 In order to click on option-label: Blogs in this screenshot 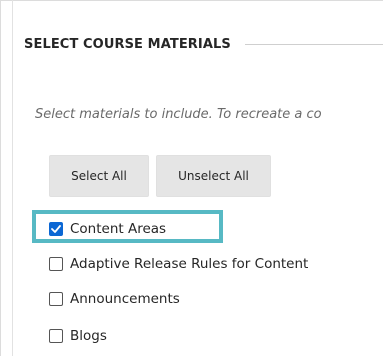, I will do `click(88, 336)`.